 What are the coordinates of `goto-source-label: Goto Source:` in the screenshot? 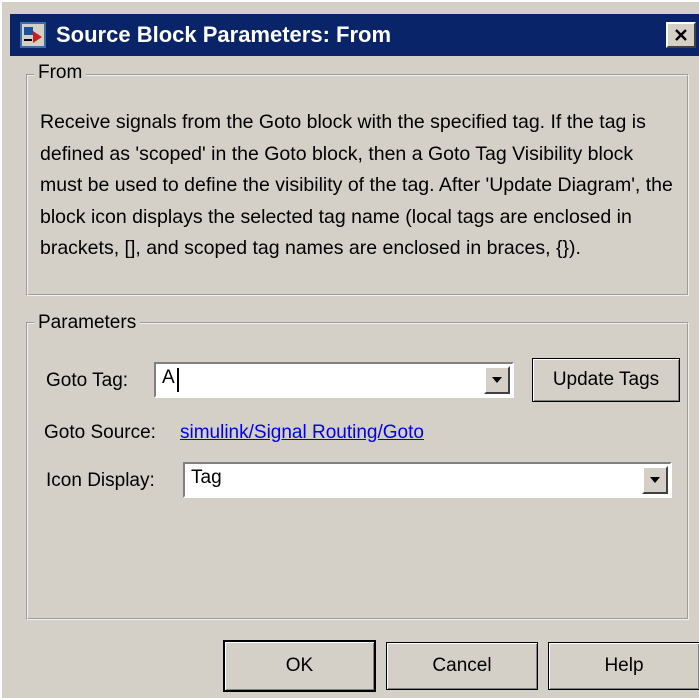 It's located at (100, 432).